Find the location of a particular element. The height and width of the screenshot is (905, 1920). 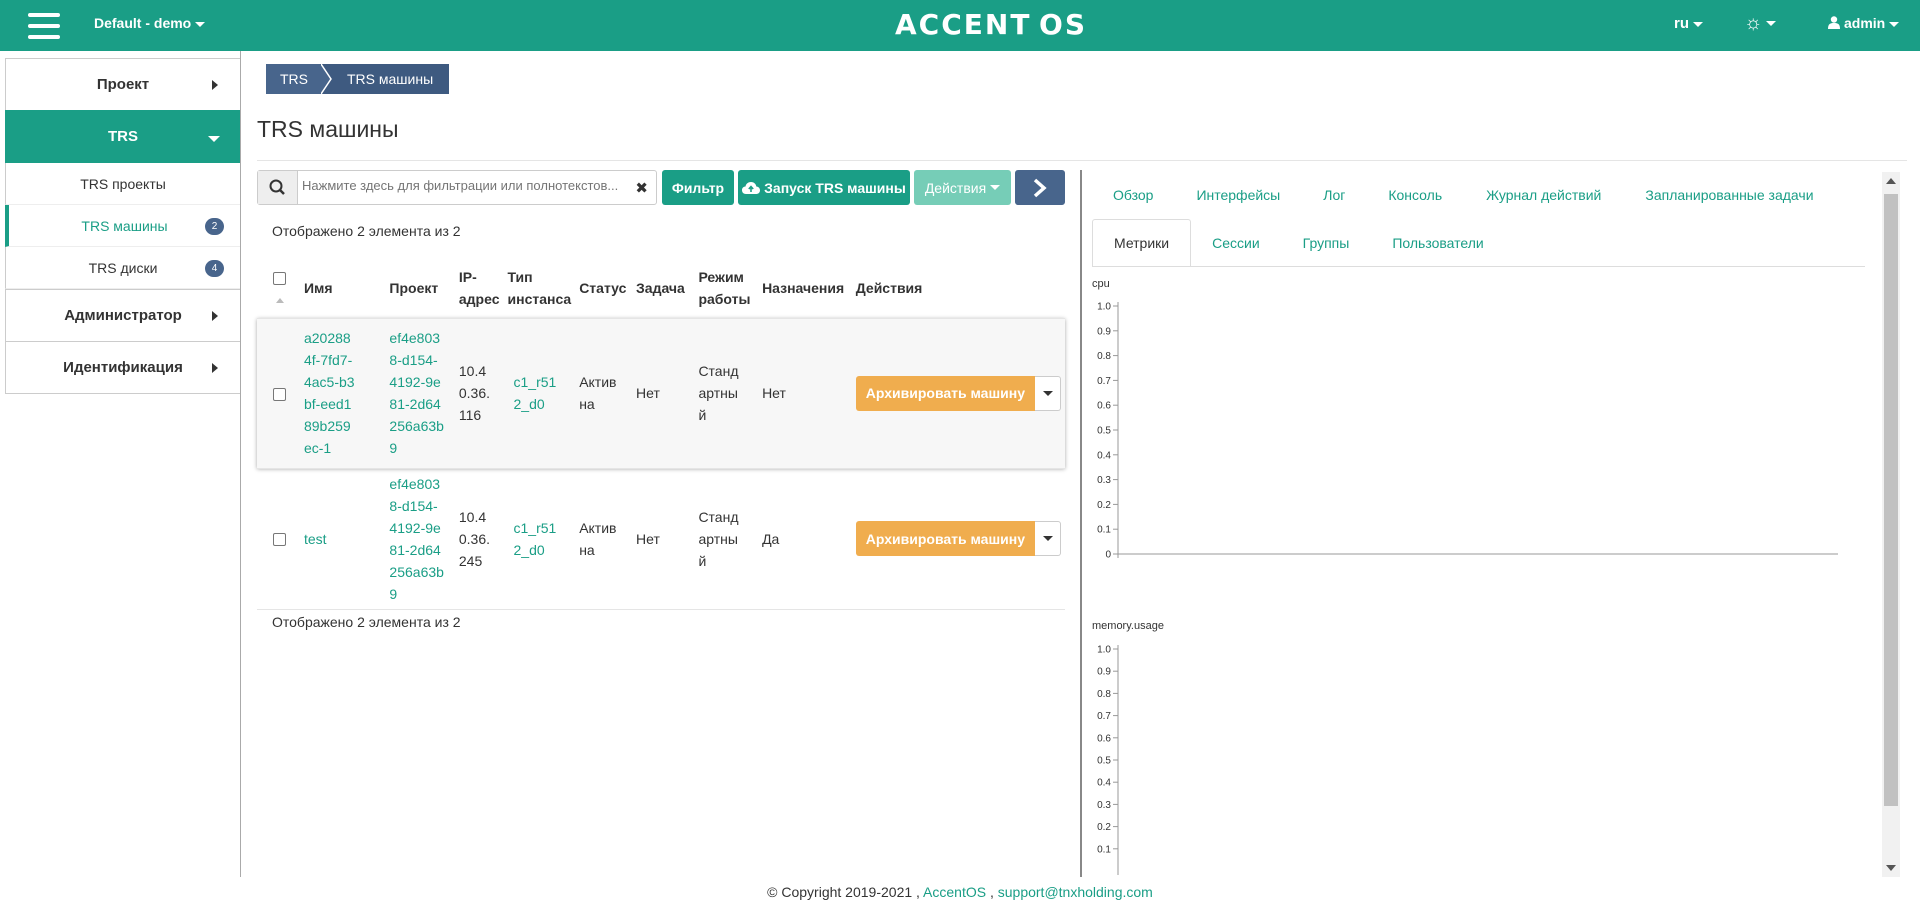

y-tick-label: 1.0 is located at coordinates (1104, 650).